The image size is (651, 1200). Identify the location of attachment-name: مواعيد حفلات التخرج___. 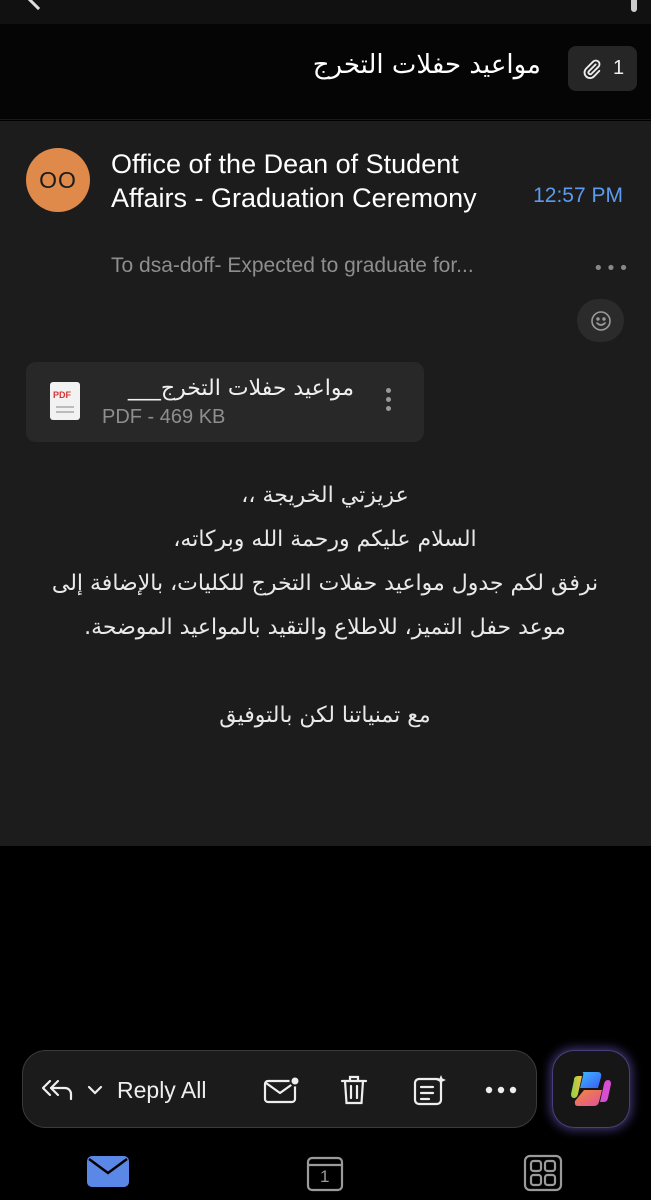
(240, 388).